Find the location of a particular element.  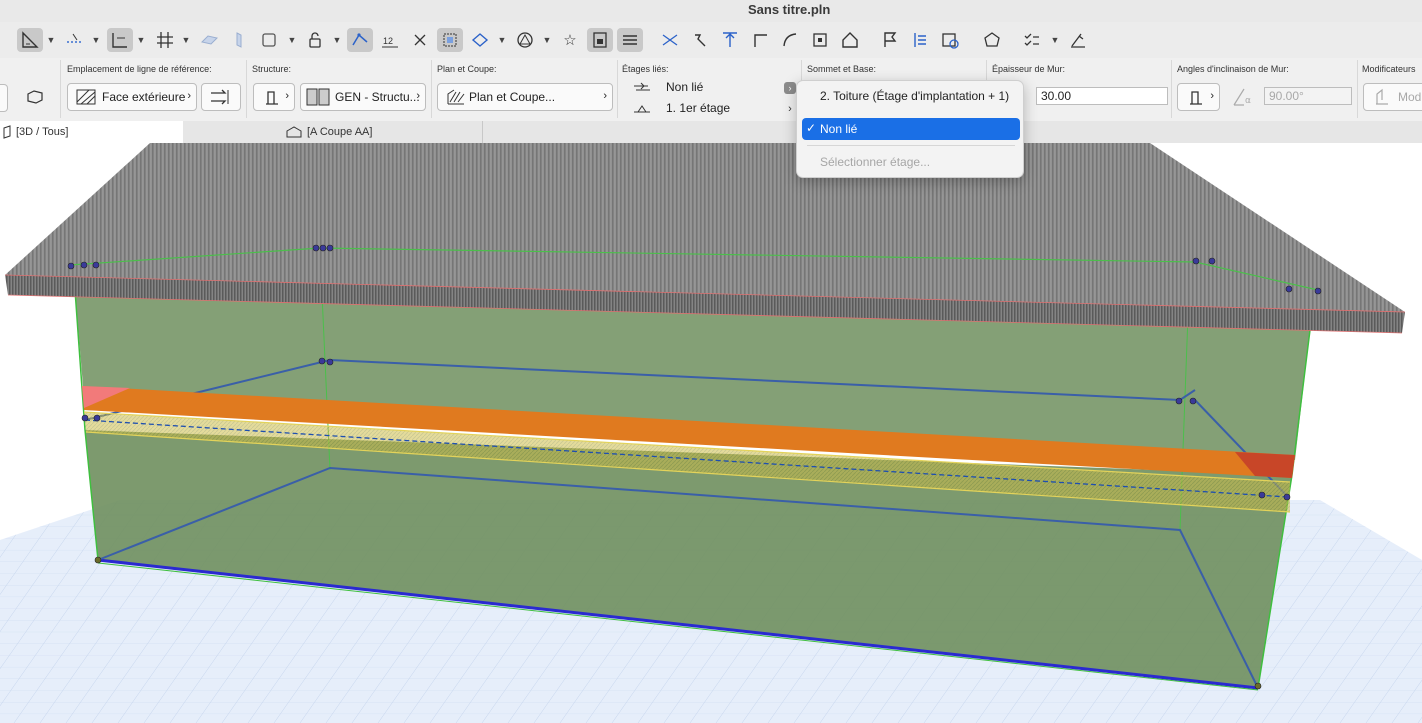

structure-composite-select: GEN - Structu... › is located at coordinates (363, 97).